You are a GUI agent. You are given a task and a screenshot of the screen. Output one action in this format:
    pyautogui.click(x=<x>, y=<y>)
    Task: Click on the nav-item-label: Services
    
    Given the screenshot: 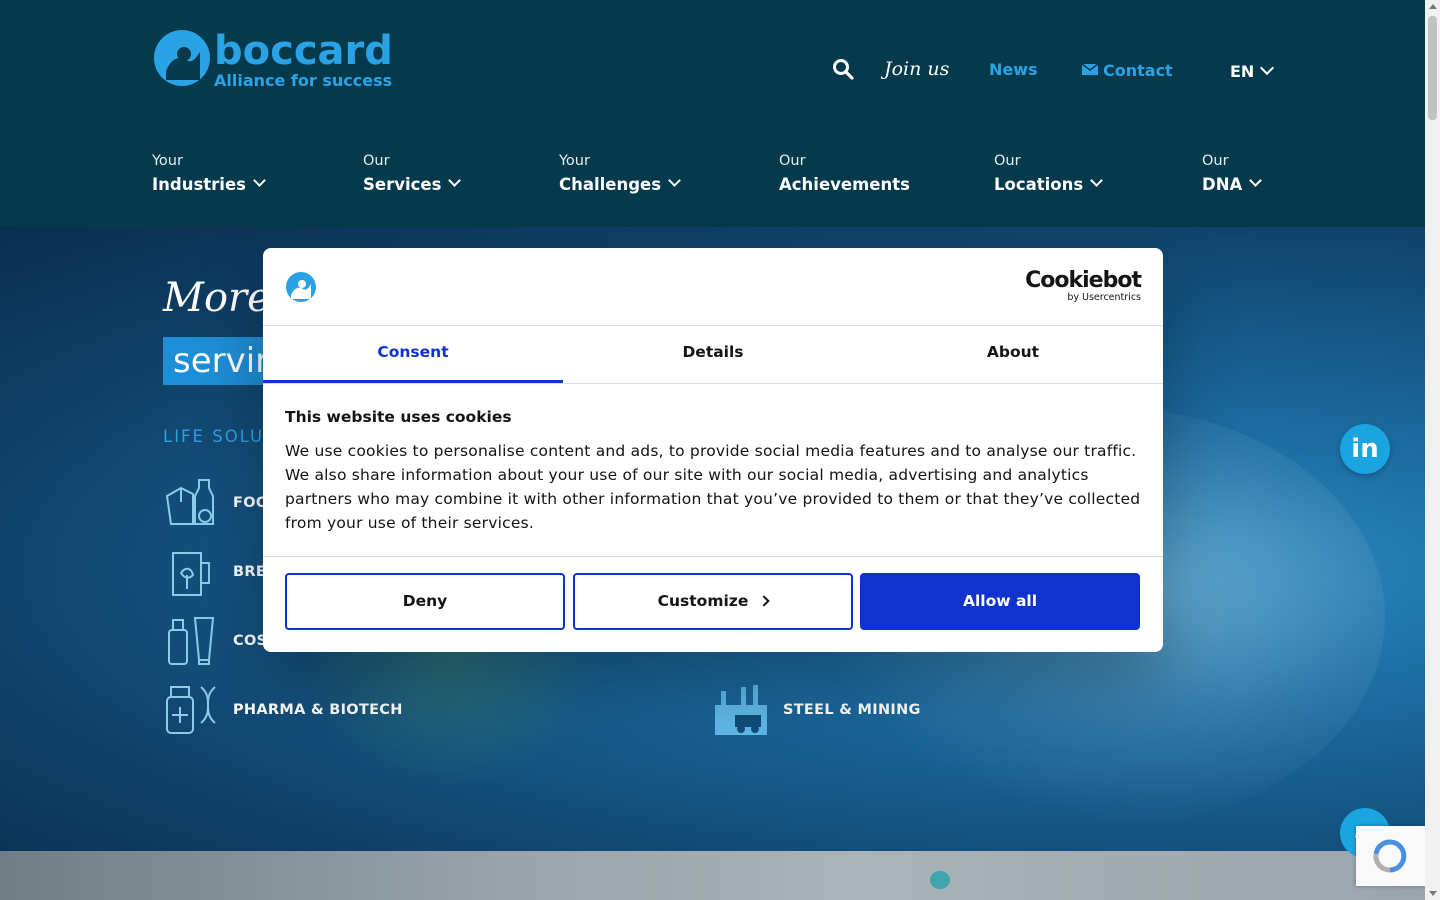 What is the action you would take?
    pyautogui.click(x=402, y=184)
    